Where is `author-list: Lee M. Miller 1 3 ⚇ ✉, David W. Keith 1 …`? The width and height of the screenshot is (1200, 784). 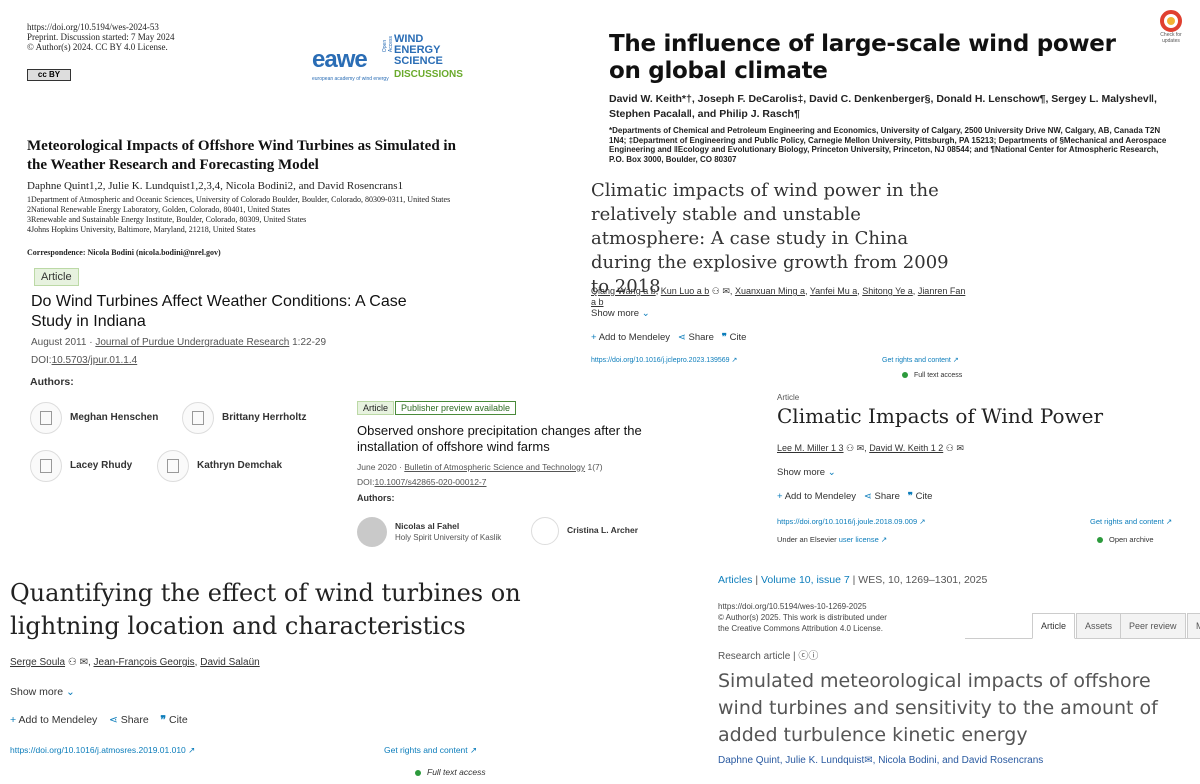 author-list: Lee M. Miller 1 3 ⚇ ✉, David W. Keith 1 … is located at coordinates (870, 448).